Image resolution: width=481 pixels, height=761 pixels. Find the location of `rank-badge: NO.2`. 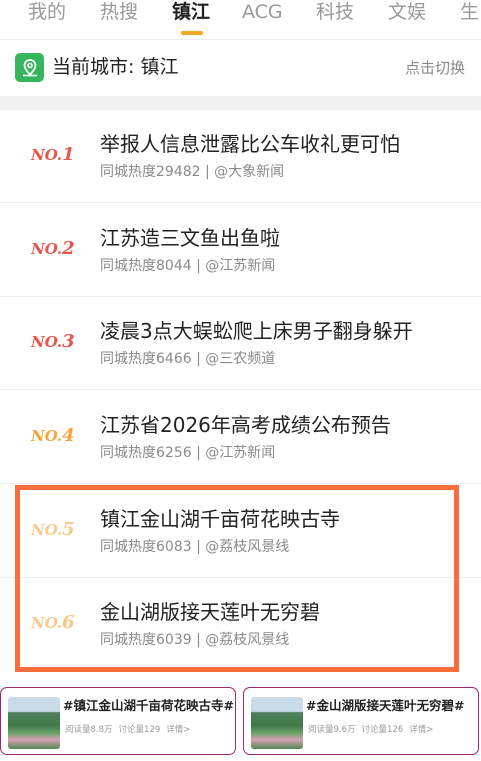

rank-badge: NO.2 is located at coordinates (53, 248).